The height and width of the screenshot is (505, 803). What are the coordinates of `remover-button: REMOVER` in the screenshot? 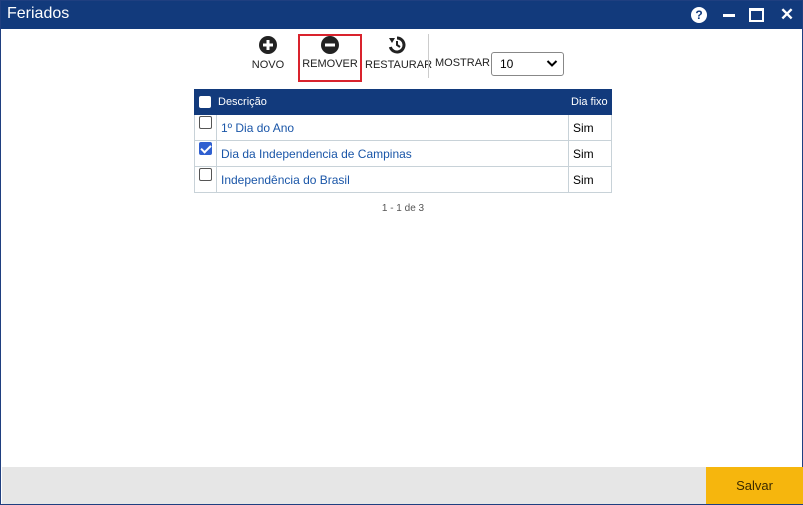 It's located at (330, 58).